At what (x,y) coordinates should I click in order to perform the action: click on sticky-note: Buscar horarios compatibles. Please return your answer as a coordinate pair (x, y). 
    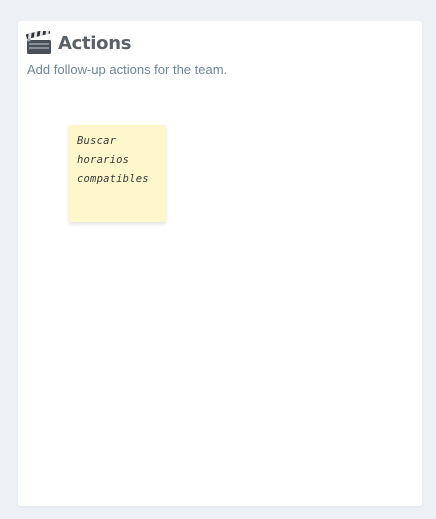
    Looking at the image, I should click on (117, 173).